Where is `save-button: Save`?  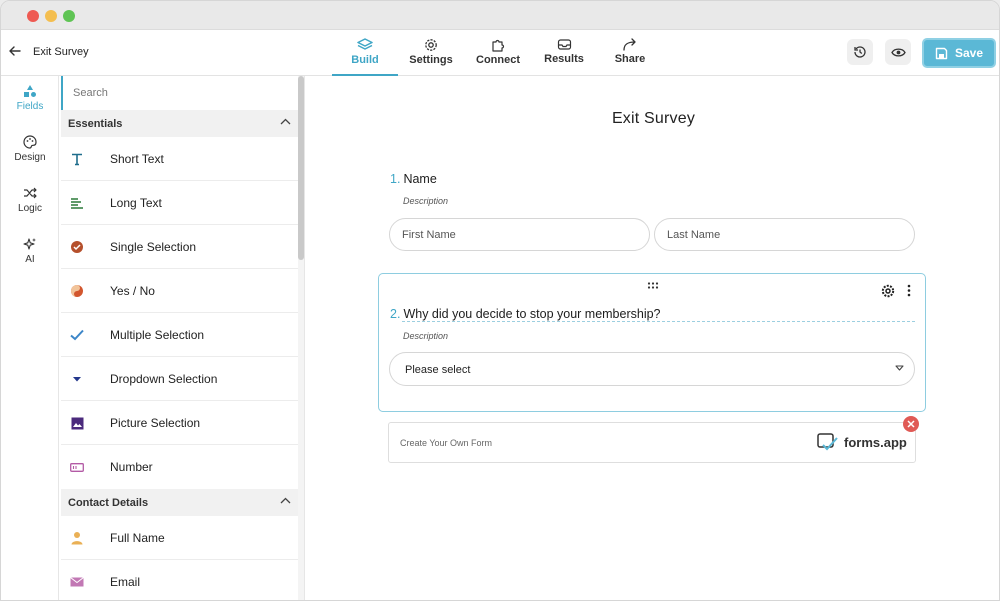
save-button: Save is located at coordinates (959, 53).